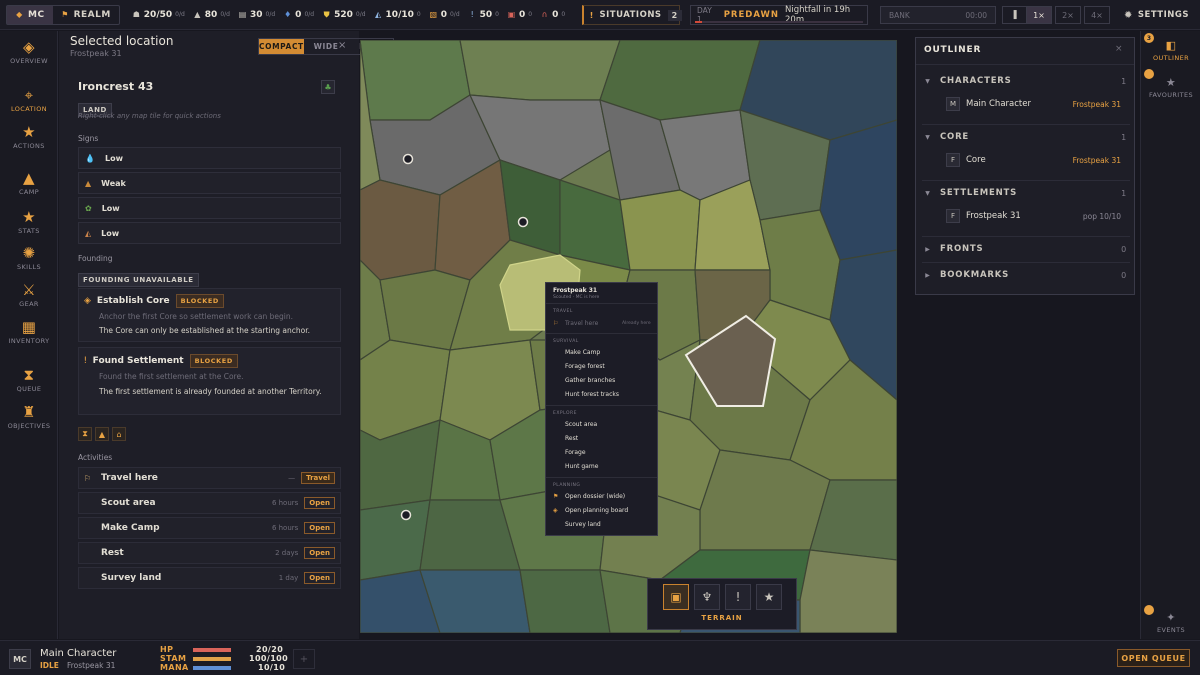 Image resolution: width=1200 pixels, height=675 pixels. Describe the element at coordinates (29, 183) in the screenshot. I see `nav-camp: ▲ CAMP` at that location.